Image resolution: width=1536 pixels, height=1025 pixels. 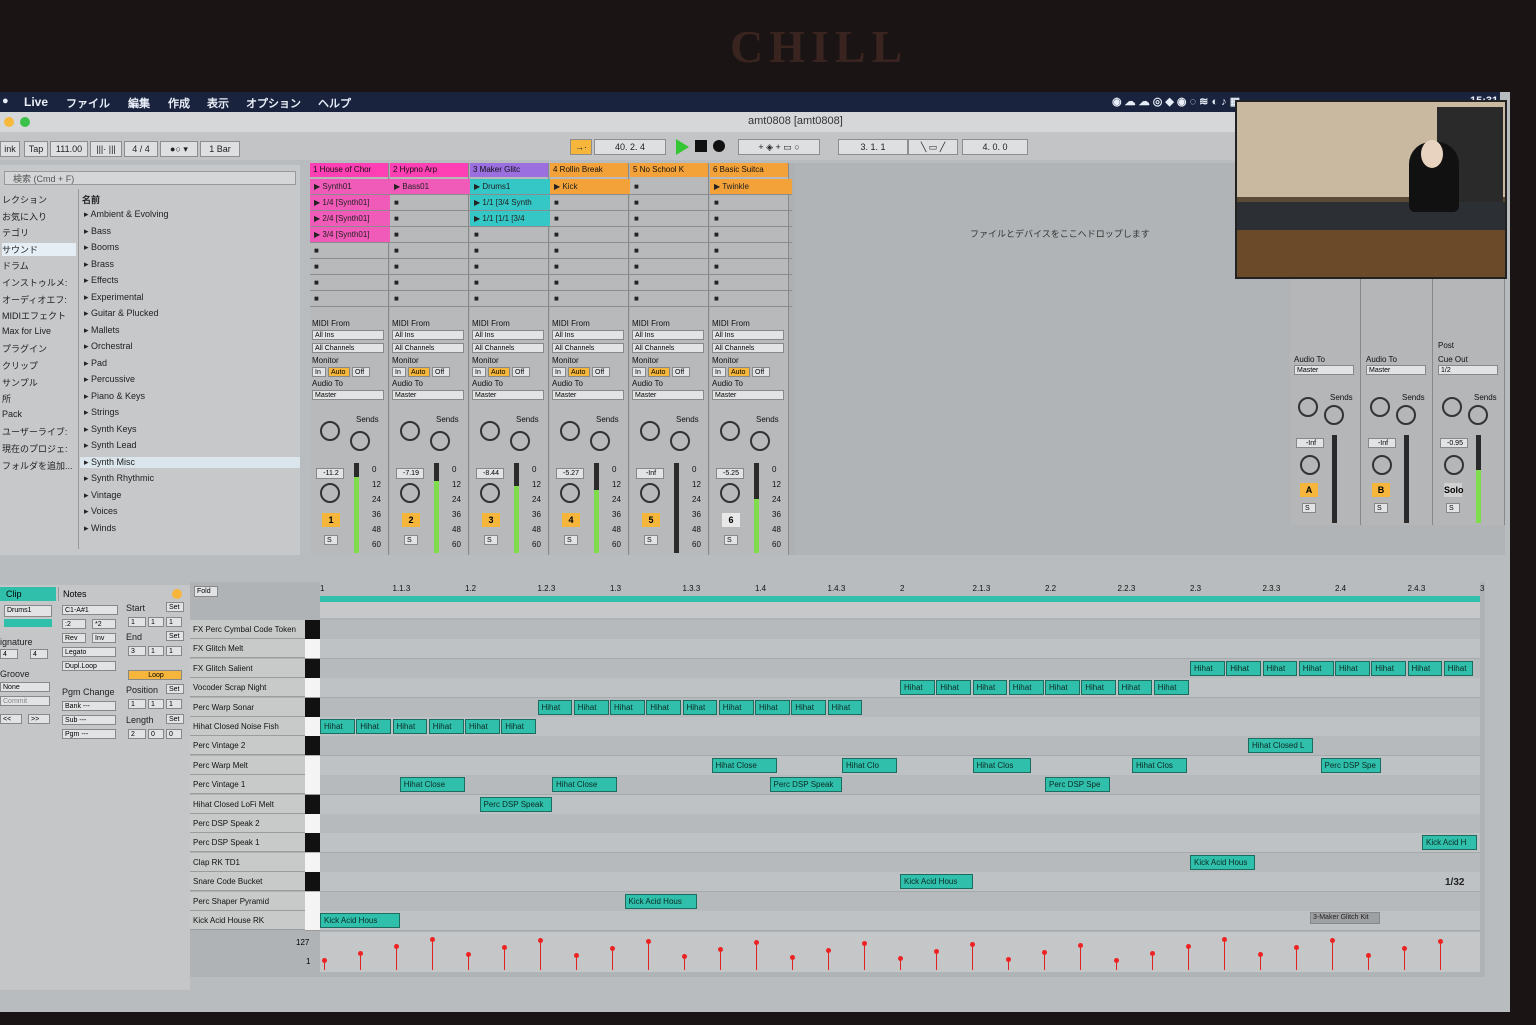 What do you see at coordinates (90, 610) in the screenshot?
I see `notes-range-field: C1-A#1` at bounding box center [90, 610].